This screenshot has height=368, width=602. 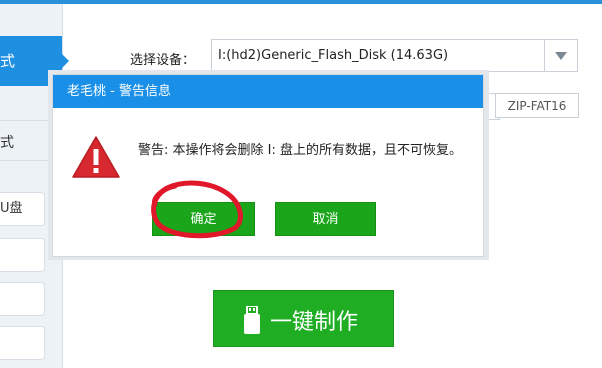 What do you see at coordinates (301, 2) in the screenshot?
I see `top-accent-bar` at bounding box center [301, 2].